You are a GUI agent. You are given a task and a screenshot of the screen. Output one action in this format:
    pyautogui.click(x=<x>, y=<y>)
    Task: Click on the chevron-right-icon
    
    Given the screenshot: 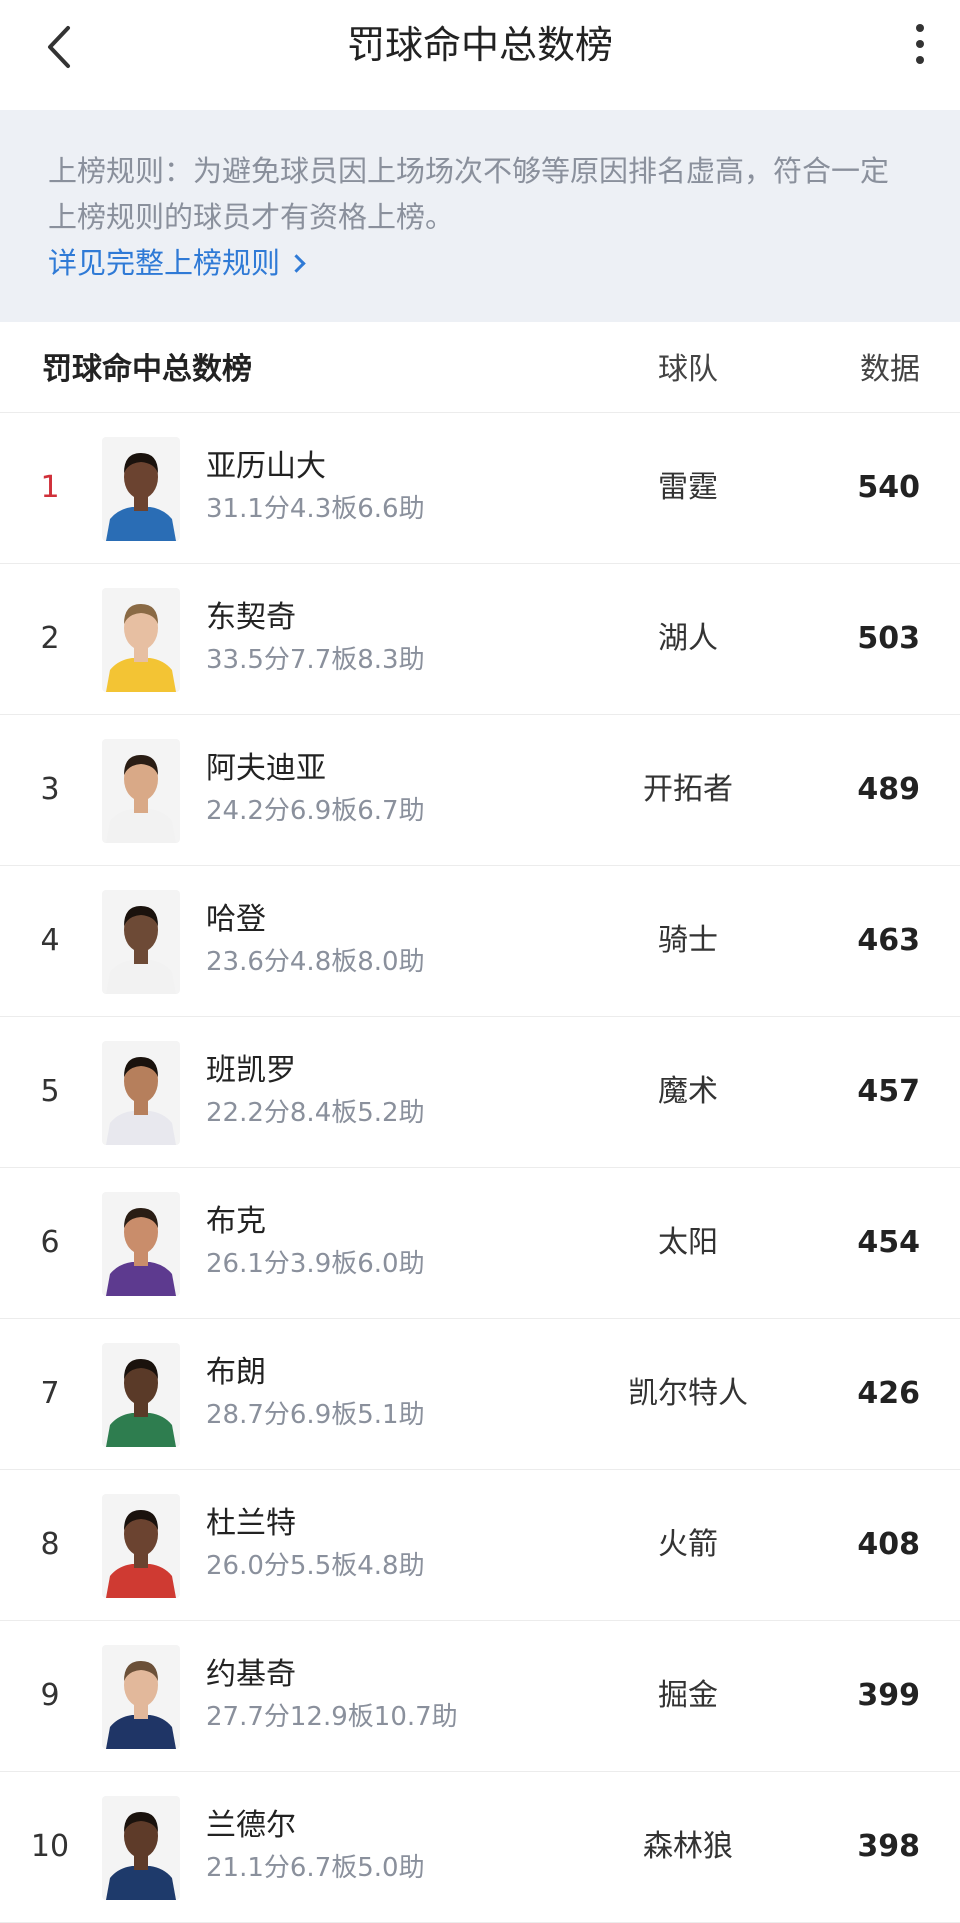 What is the action you would take?
    pyautogui.click(x=296, y=263)
    